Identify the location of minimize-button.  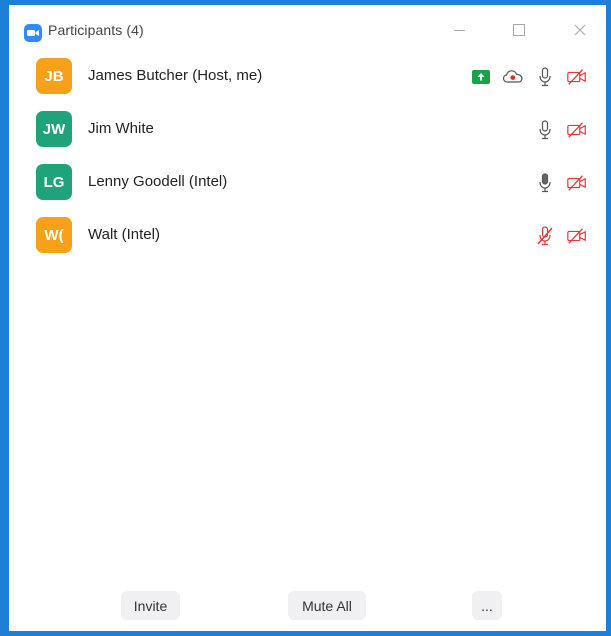
(459, 30).